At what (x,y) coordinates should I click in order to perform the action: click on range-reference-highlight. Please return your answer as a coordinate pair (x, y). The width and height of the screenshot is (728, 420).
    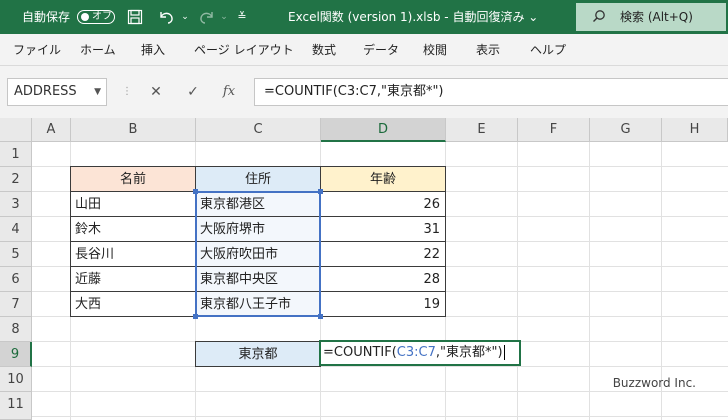
    Looking at the image, I should click on (258, 254).